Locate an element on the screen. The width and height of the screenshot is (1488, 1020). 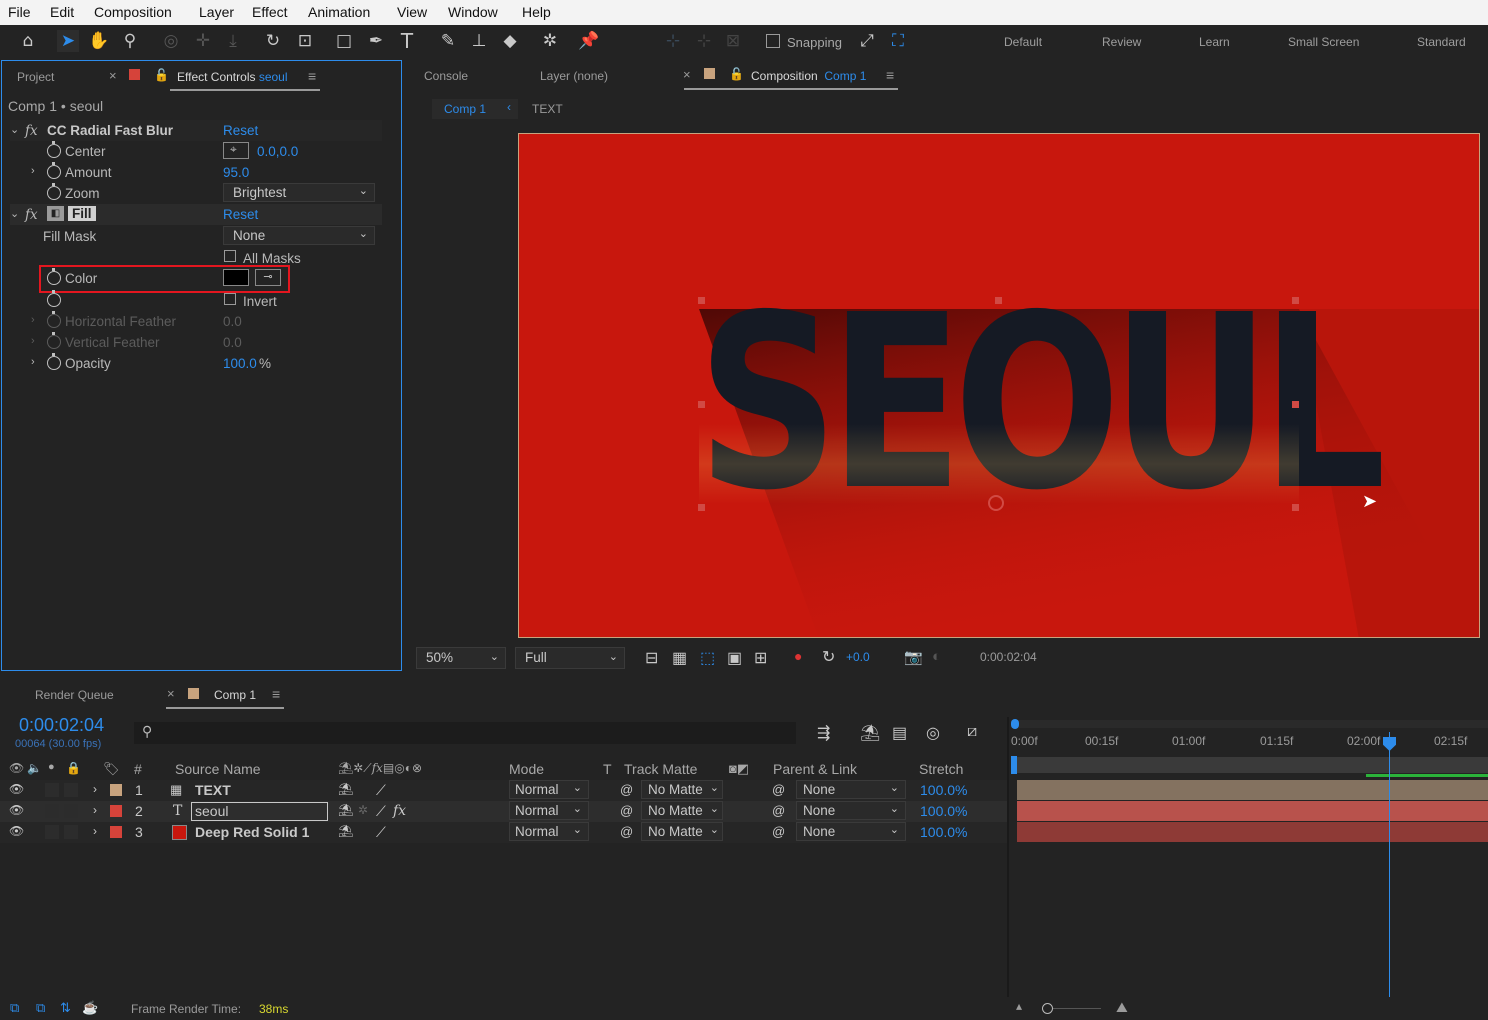
reset-exposure-icon: ↻ is located at coordinates (828, 657).